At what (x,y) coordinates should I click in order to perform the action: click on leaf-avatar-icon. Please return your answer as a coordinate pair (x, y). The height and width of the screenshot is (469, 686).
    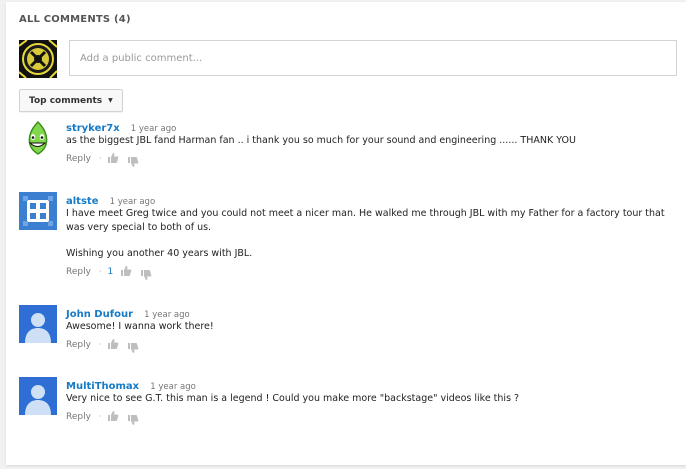
    Looking at the image, I should click on (38, 138).